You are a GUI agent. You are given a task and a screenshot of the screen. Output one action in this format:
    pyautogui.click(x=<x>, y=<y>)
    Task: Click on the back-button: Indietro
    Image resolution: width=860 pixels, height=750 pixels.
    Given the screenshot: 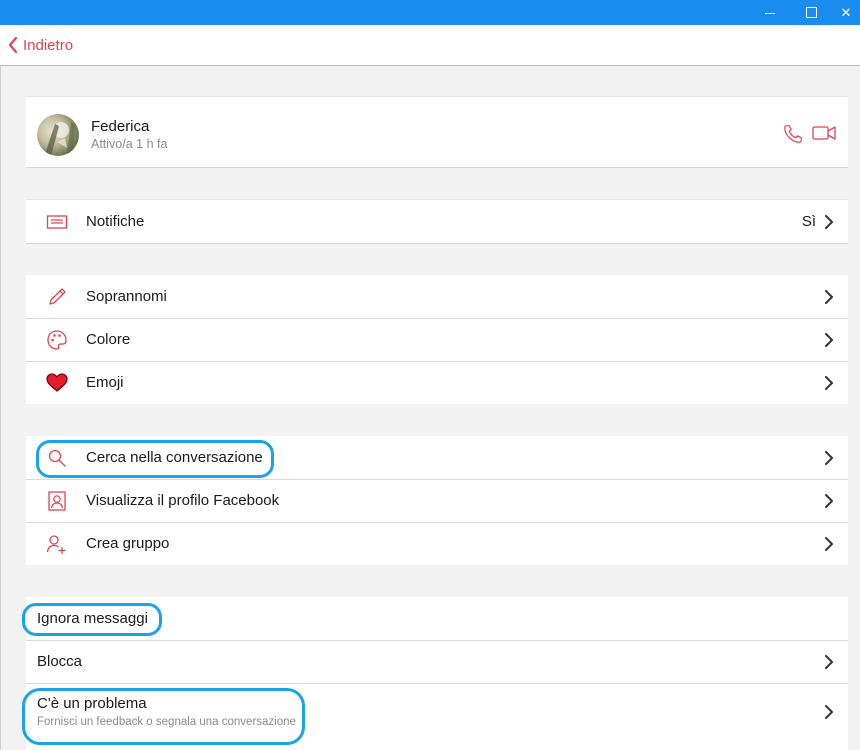 What is the action you would take?
    pyautogui.click(x=40, y=45)
    